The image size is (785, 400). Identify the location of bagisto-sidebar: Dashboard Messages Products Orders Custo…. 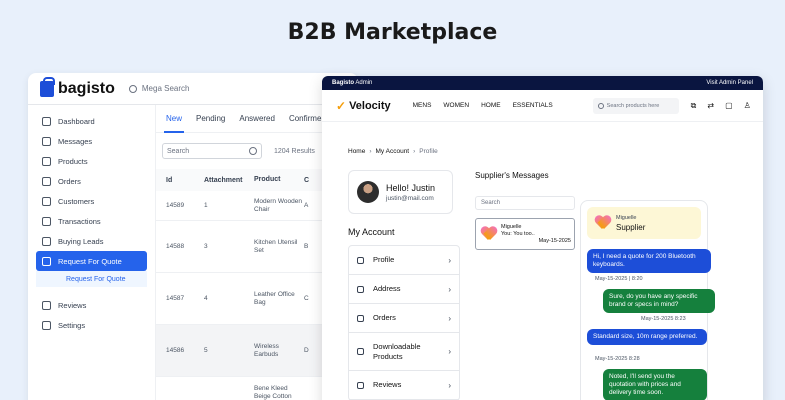
(92, 252).